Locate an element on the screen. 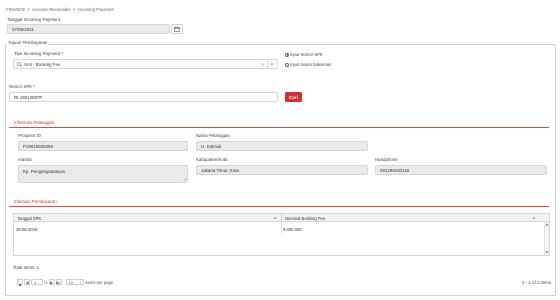  prospect-field: P1901090029S is located at coordinates (103, 146).